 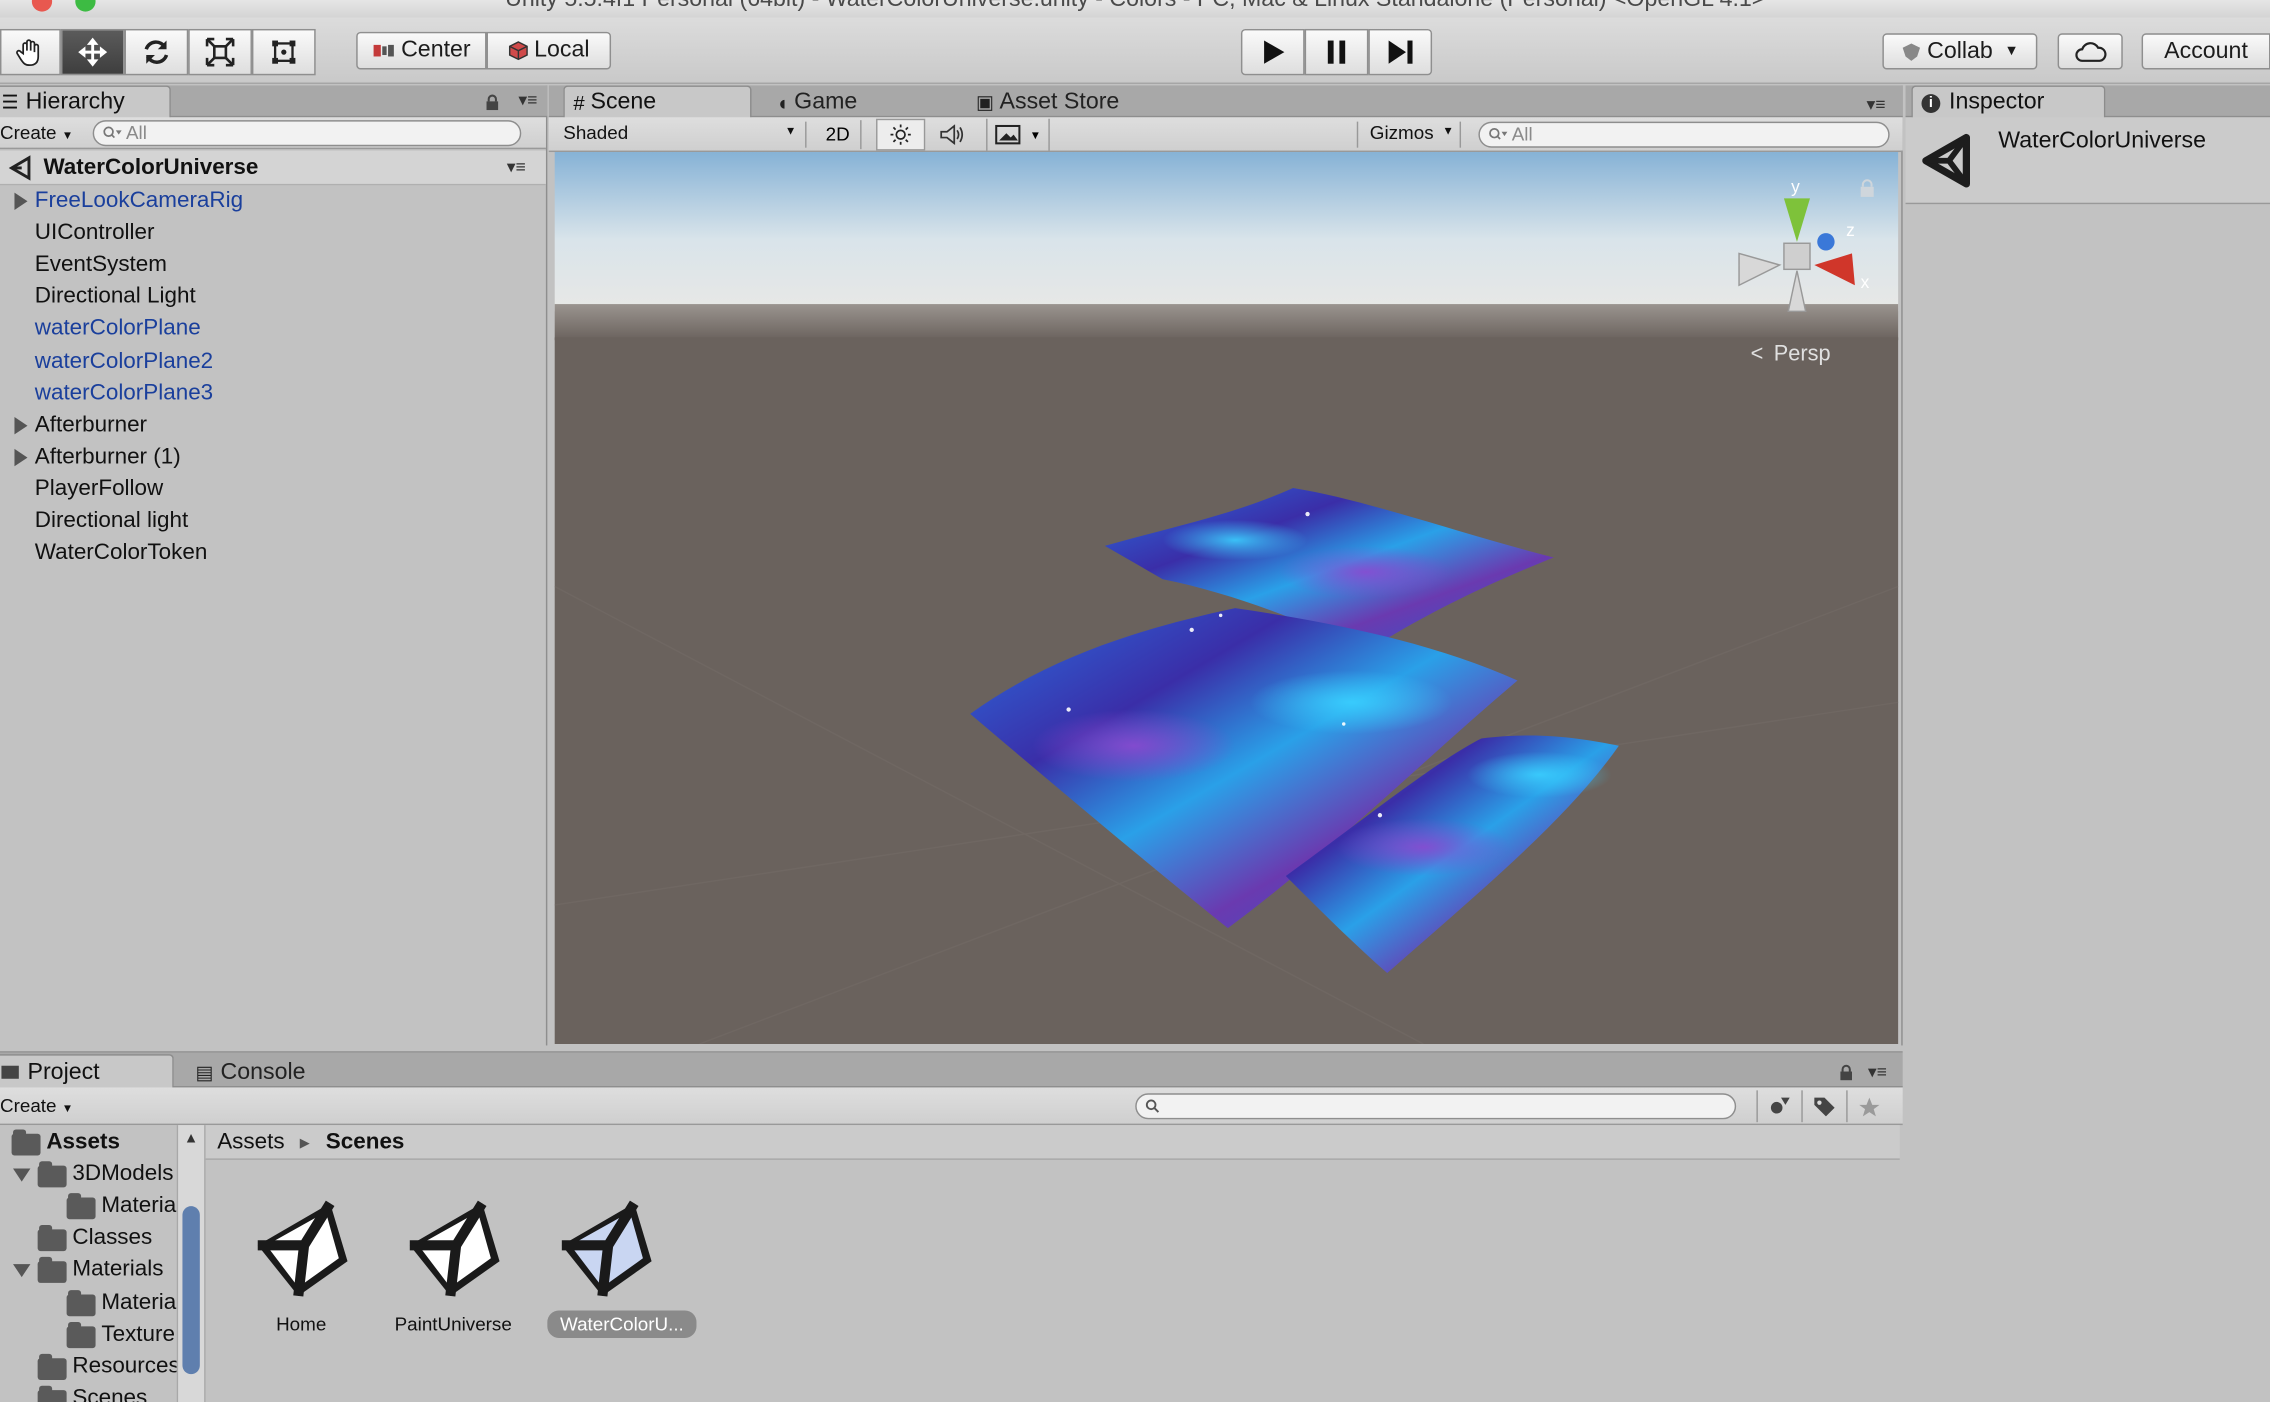 I want to click on hierarchy-item: Directional Light, so click(x=115, y=297).